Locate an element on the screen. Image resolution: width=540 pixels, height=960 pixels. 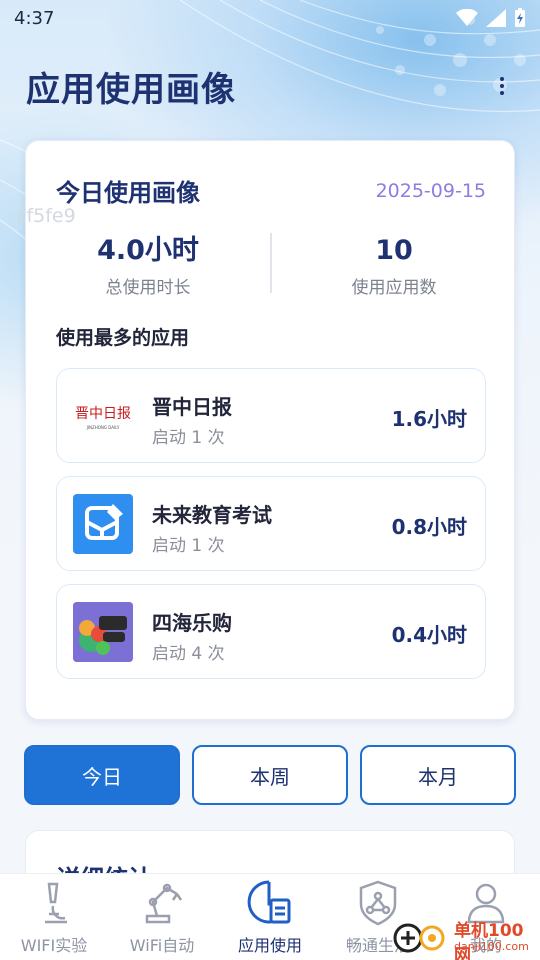
jinzhong-daily-logo-icon: 晋中日报 JINZHONG DAILY is located at coordinates (103, 416).